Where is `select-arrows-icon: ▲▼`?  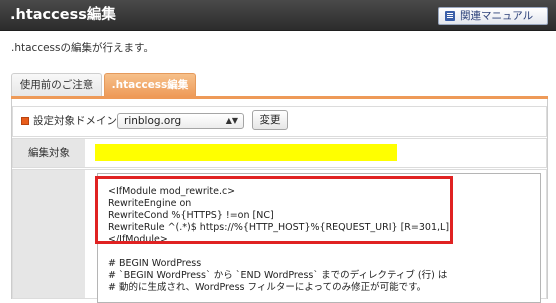
select-arrows-icon: ▲▼ is located at coordinates (231, 120).